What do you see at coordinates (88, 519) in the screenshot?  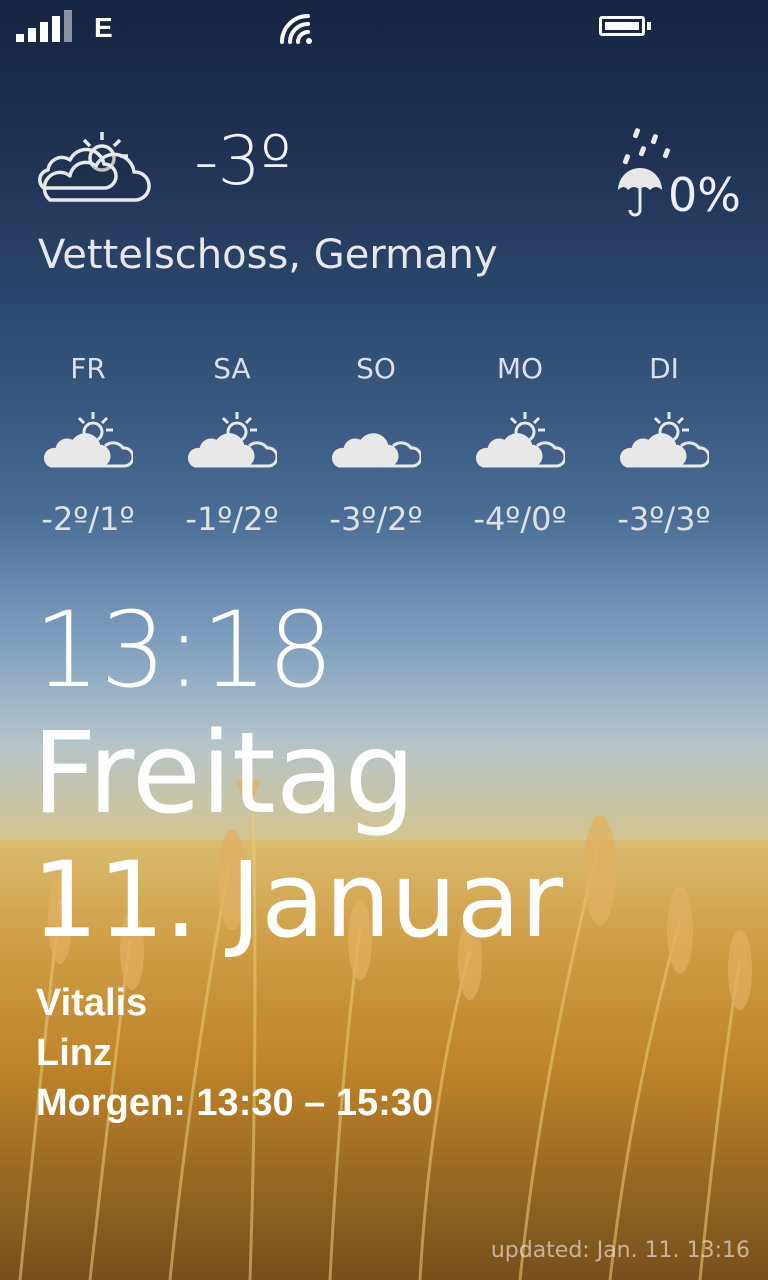 I see `forecast-range: -2º/1º` at bounding box center [88, 519].